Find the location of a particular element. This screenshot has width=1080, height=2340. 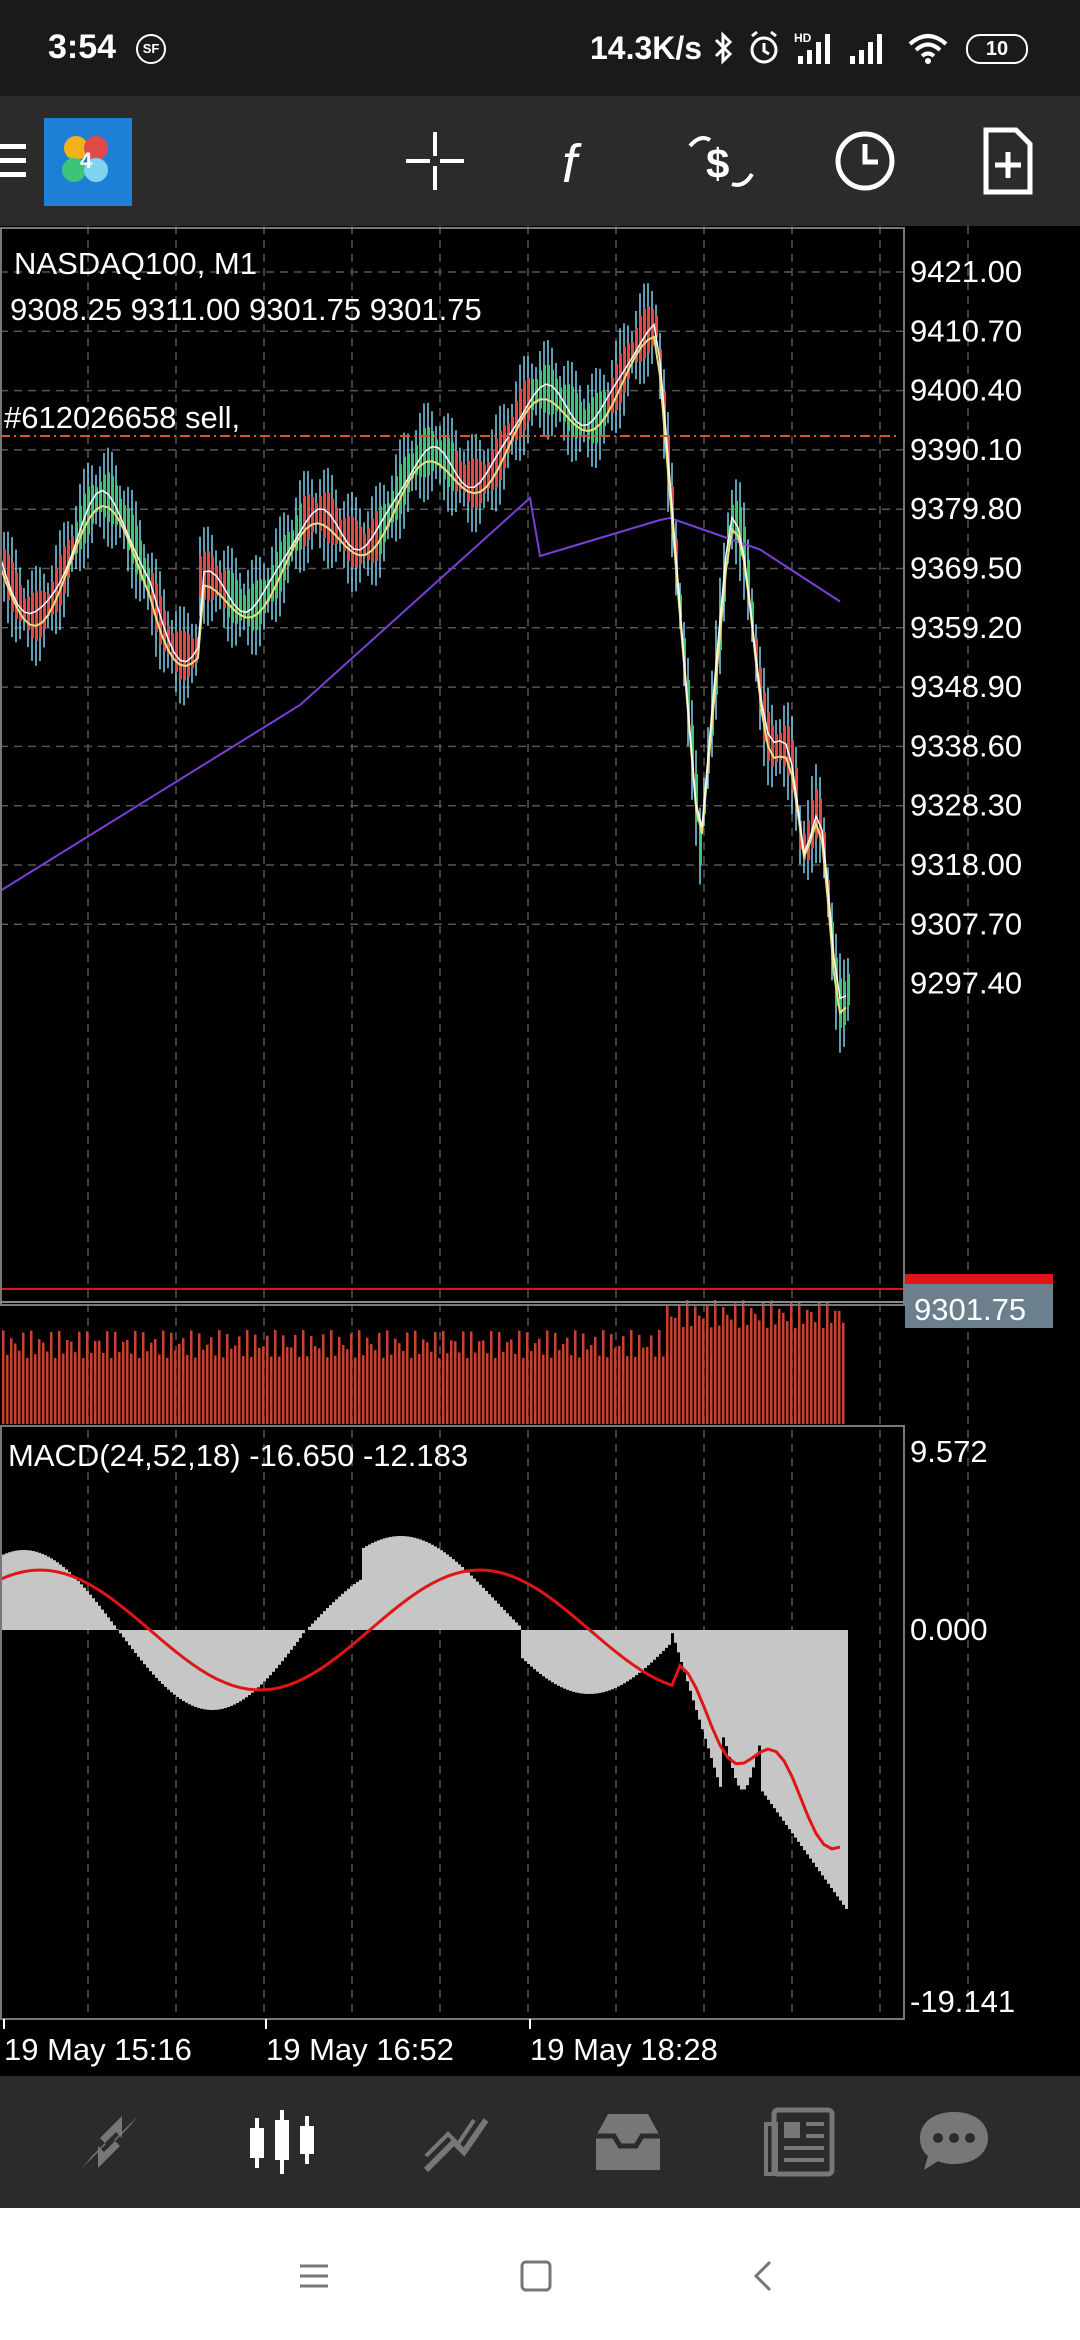

indicators-icon: f is located at coordinates (579, 161).